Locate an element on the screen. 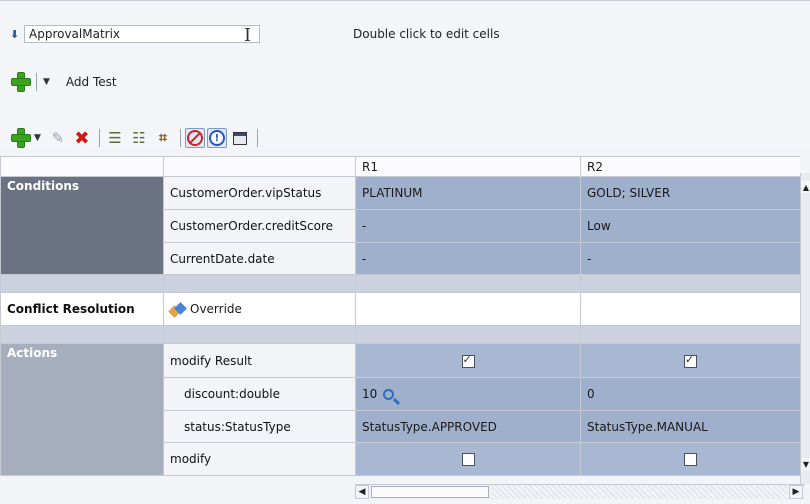  cell-r2: GOLD; SILVER is located at coordinates (690, 193).